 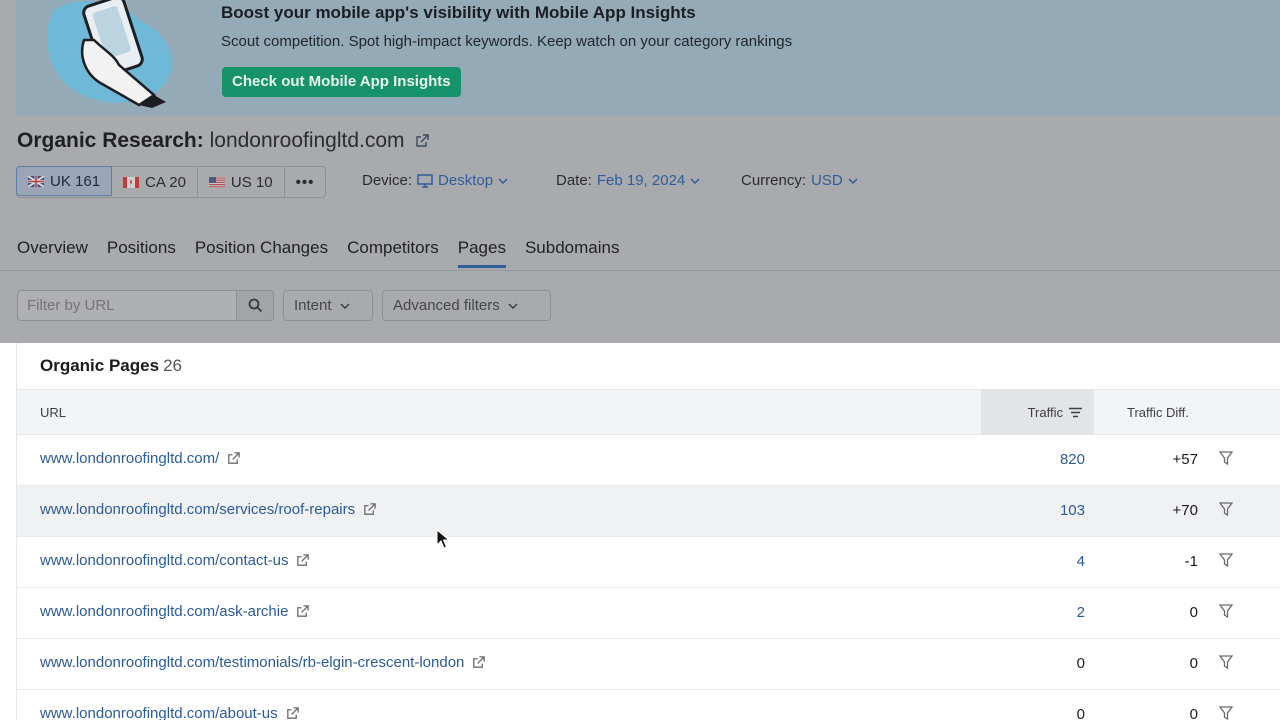 What do you see at coordinates (574, 180) in the screenshot?
I see `date-label: Date:` at bounding box center [574, 180].